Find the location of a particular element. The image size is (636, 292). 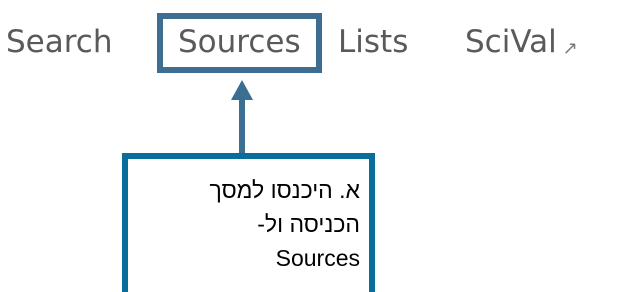

arrow-shaft is located at coordinates (242, 127).